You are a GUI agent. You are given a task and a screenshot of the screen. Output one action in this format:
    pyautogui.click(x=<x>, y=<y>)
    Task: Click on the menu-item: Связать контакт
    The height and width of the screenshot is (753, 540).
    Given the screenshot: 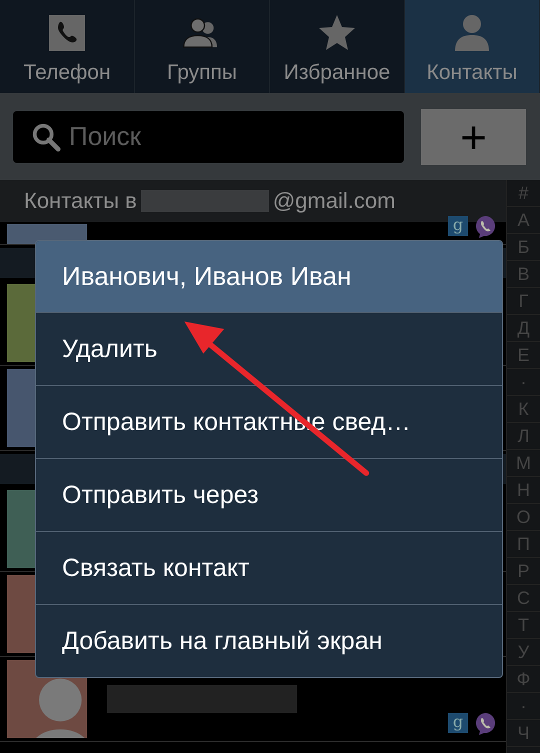 What is the action you would take?
    pyautogui.click(x=269, y=567)
    